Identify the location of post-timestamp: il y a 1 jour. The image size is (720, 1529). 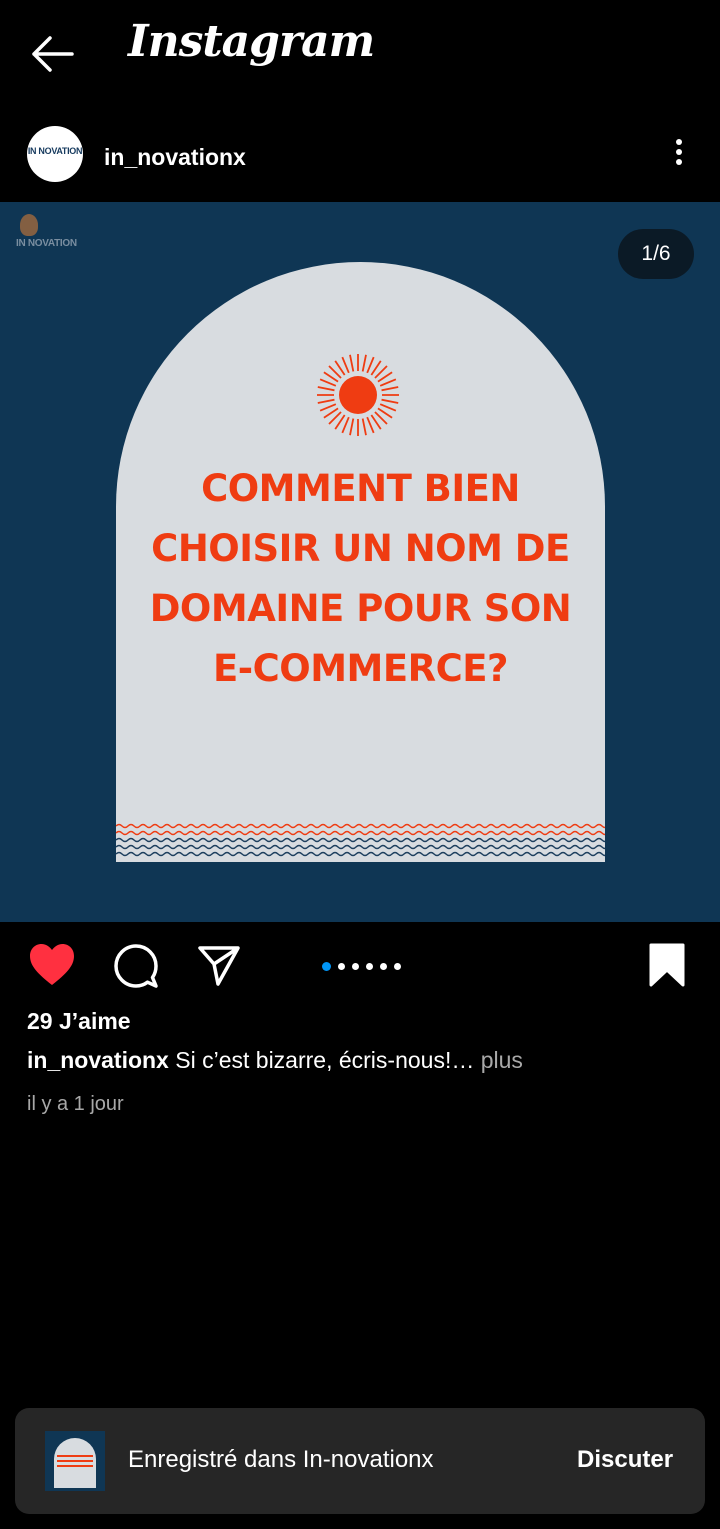
(75, 1104).